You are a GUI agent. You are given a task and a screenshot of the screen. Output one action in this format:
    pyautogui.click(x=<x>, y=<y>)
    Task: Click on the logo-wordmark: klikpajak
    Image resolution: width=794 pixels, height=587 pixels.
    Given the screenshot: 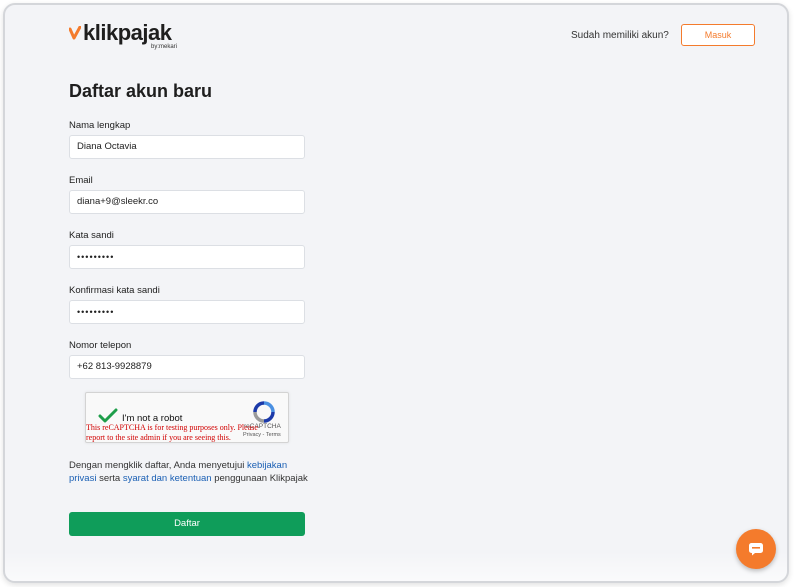 What is the action you would take?
    pyautogui.click(x=127, y=32)
    